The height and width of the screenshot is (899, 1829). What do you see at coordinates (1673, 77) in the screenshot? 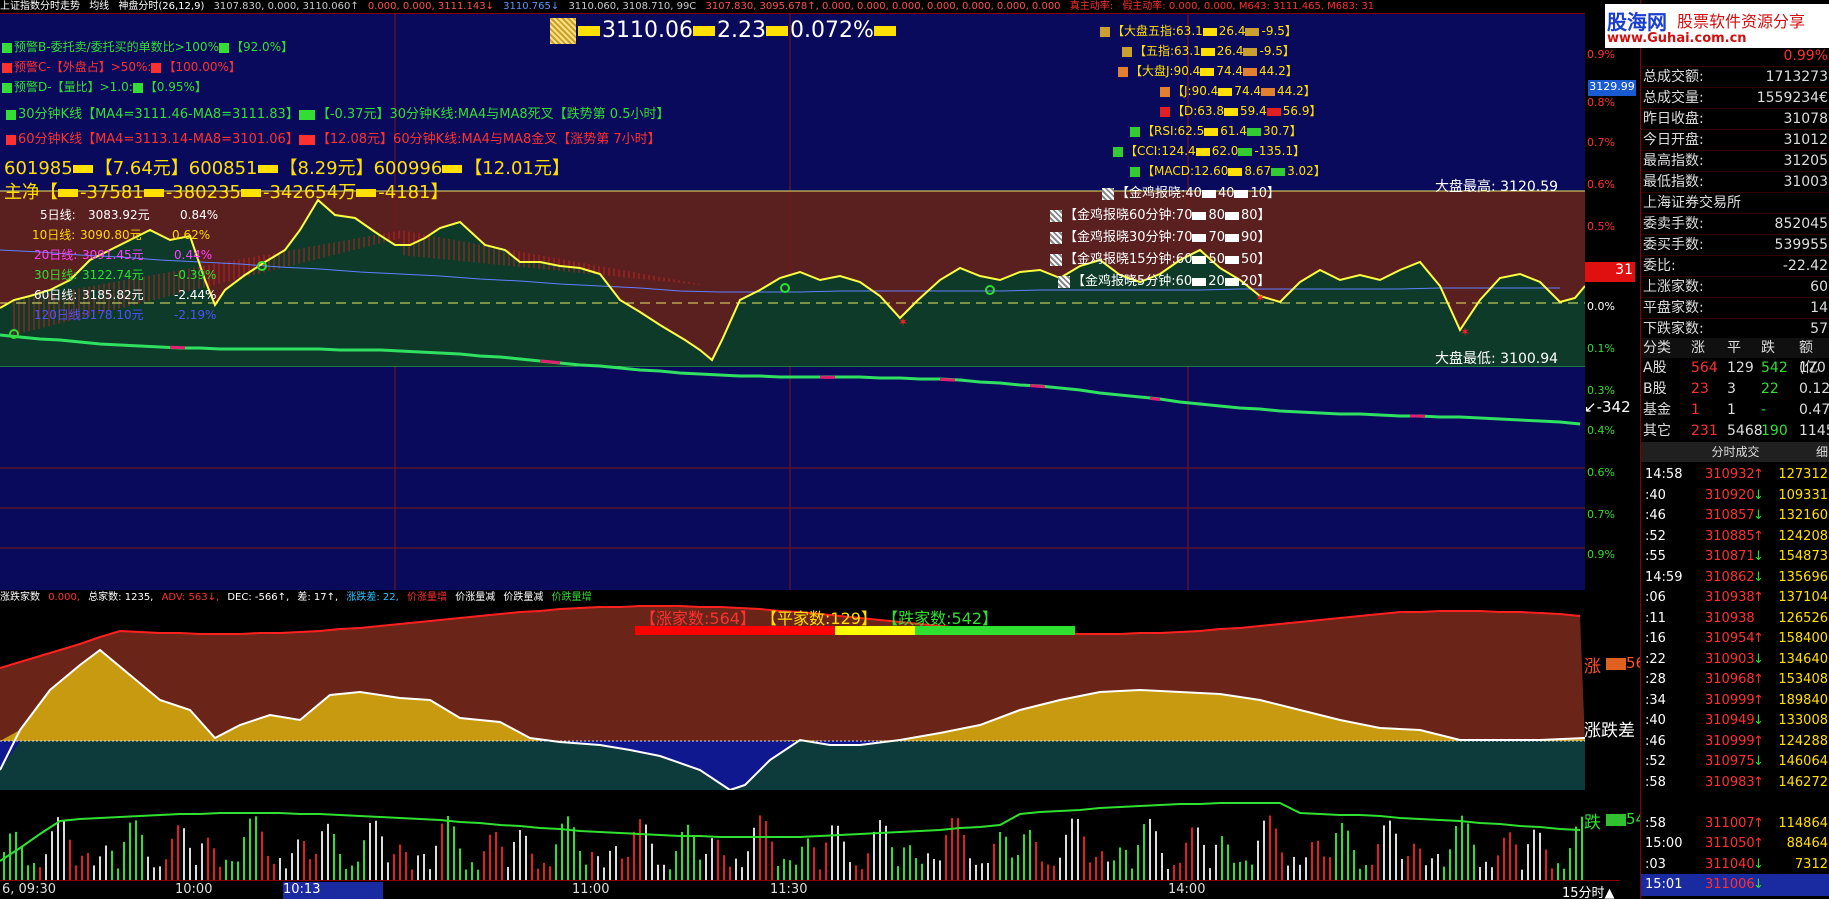
I see `stat-label: 总成交额:` at bounding box center [1673, 77].